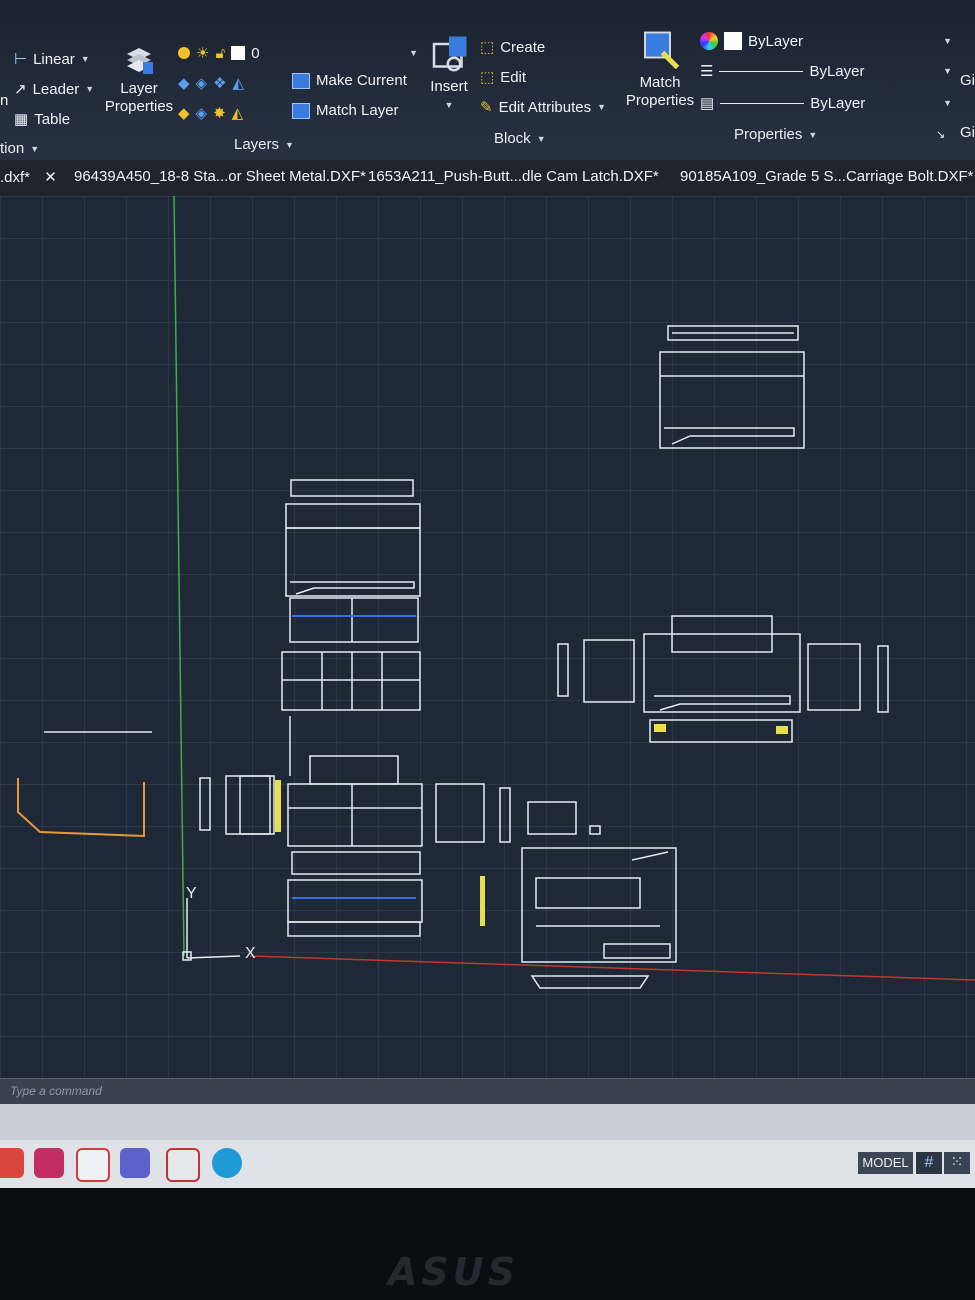  What do you see at coordinates (723, 679) in the screenshot?
I see `sheet-metal-part-right-assembly` at bounding box center [723, 679].